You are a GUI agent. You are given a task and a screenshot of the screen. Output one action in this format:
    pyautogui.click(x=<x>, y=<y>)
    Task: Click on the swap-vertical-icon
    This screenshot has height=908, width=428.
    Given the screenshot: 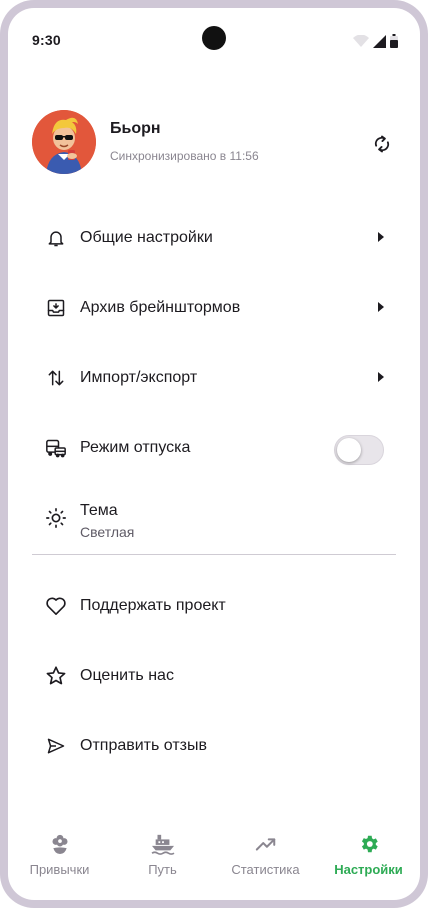 What is the action you would take?
    pyautogui.click(x=56, y=378)
    